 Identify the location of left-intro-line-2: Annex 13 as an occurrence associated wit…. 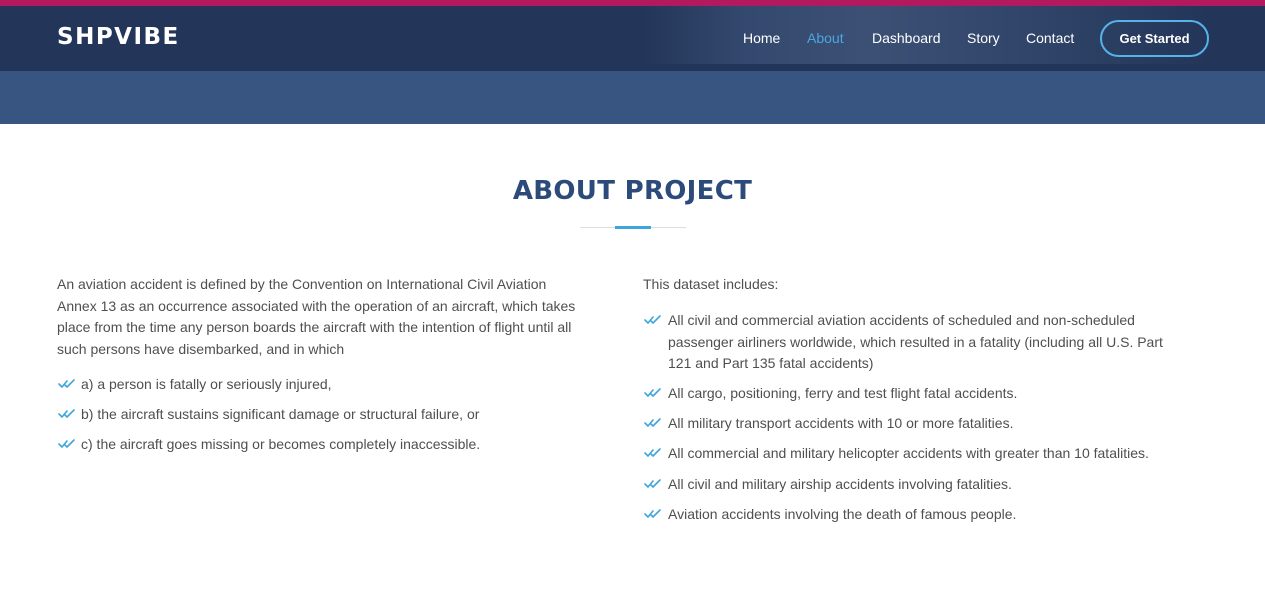
(316, 305).